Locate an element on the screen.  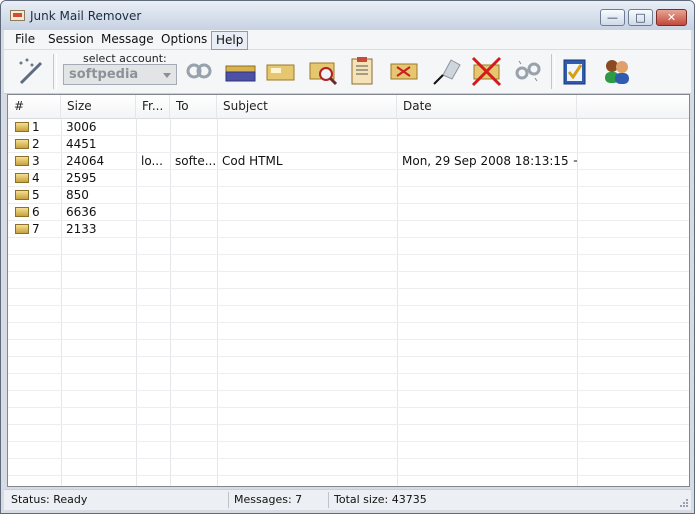
clipboard-icon is located at coordinates (362, 71).